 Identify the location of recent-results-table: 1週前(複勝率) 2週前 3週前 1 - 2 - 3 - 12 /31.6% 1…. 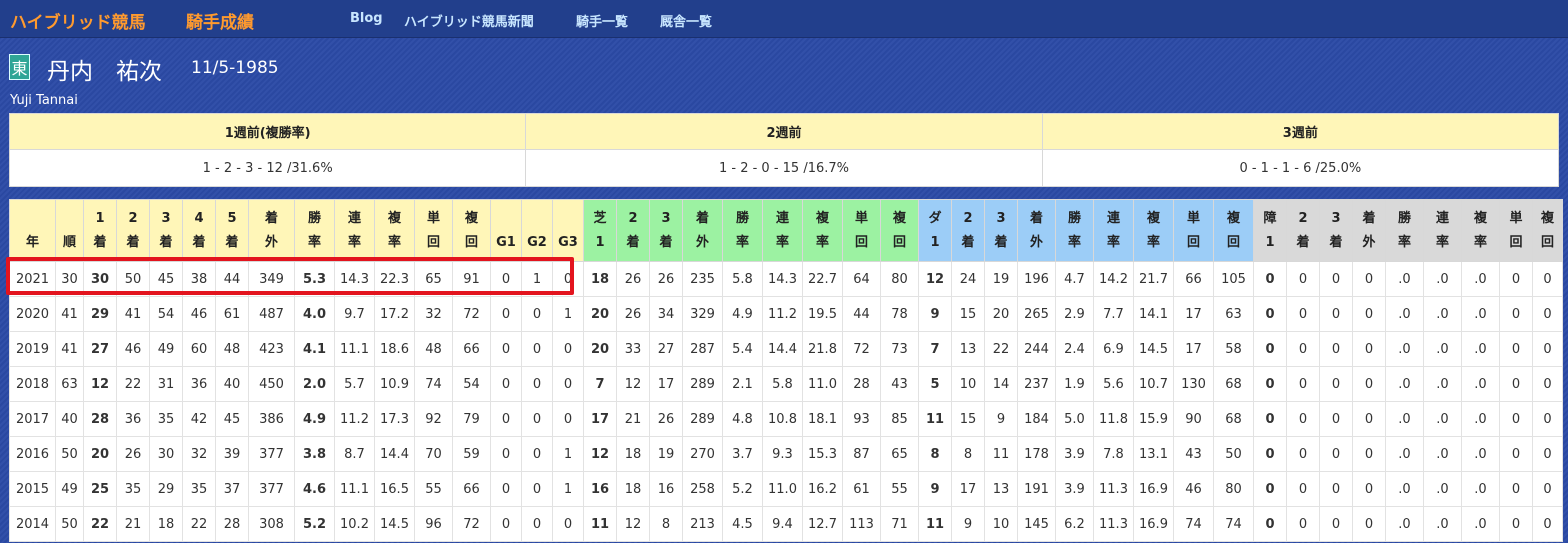
(784, 150).